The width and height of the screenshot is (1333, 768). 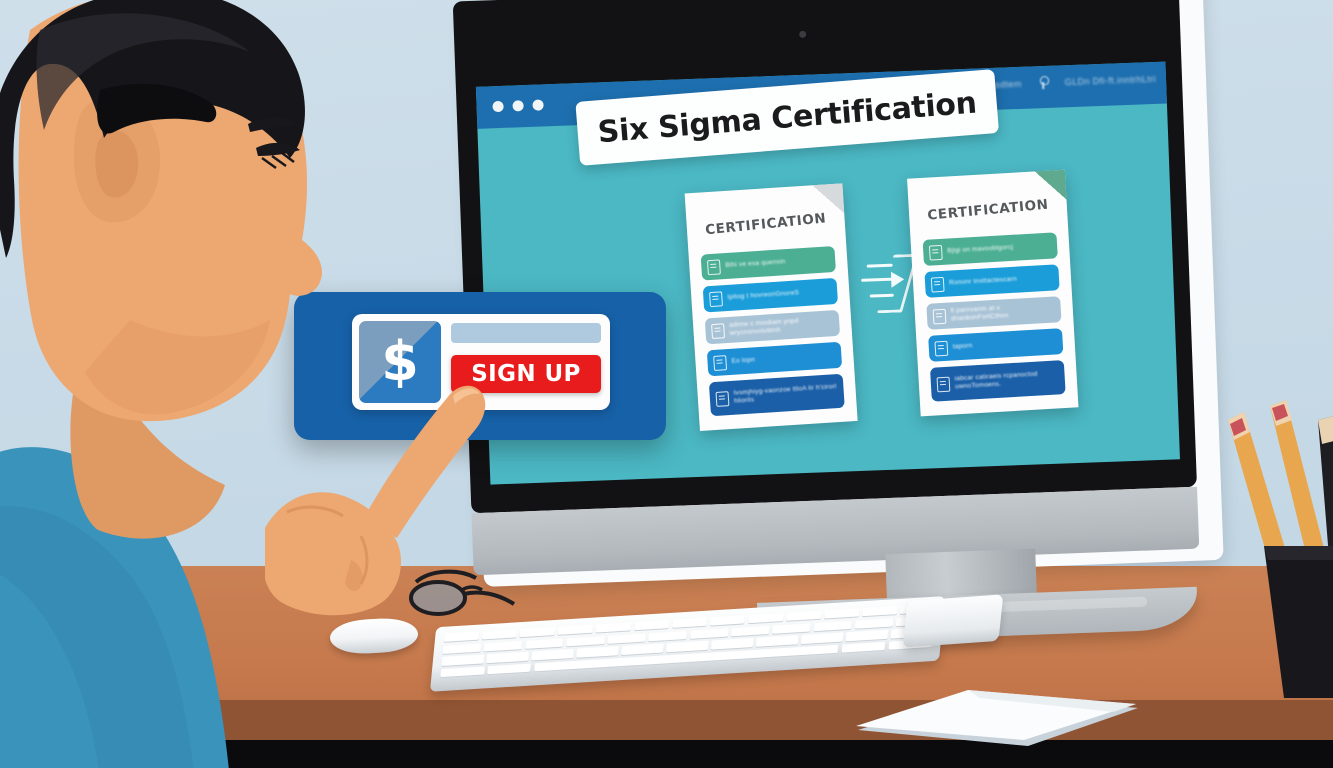 What do you see at coordinates (1298, 553) in the screenshot?
I see `cup-rim` at bounding box center [1298, 553].